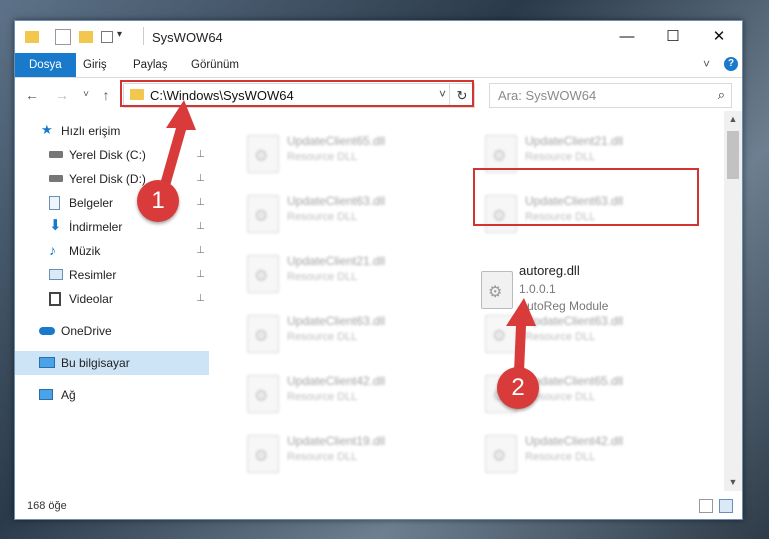  Describe the element at coordinates (518, 388) in the screenshot. I see `step-badge-2: 2` at that location.